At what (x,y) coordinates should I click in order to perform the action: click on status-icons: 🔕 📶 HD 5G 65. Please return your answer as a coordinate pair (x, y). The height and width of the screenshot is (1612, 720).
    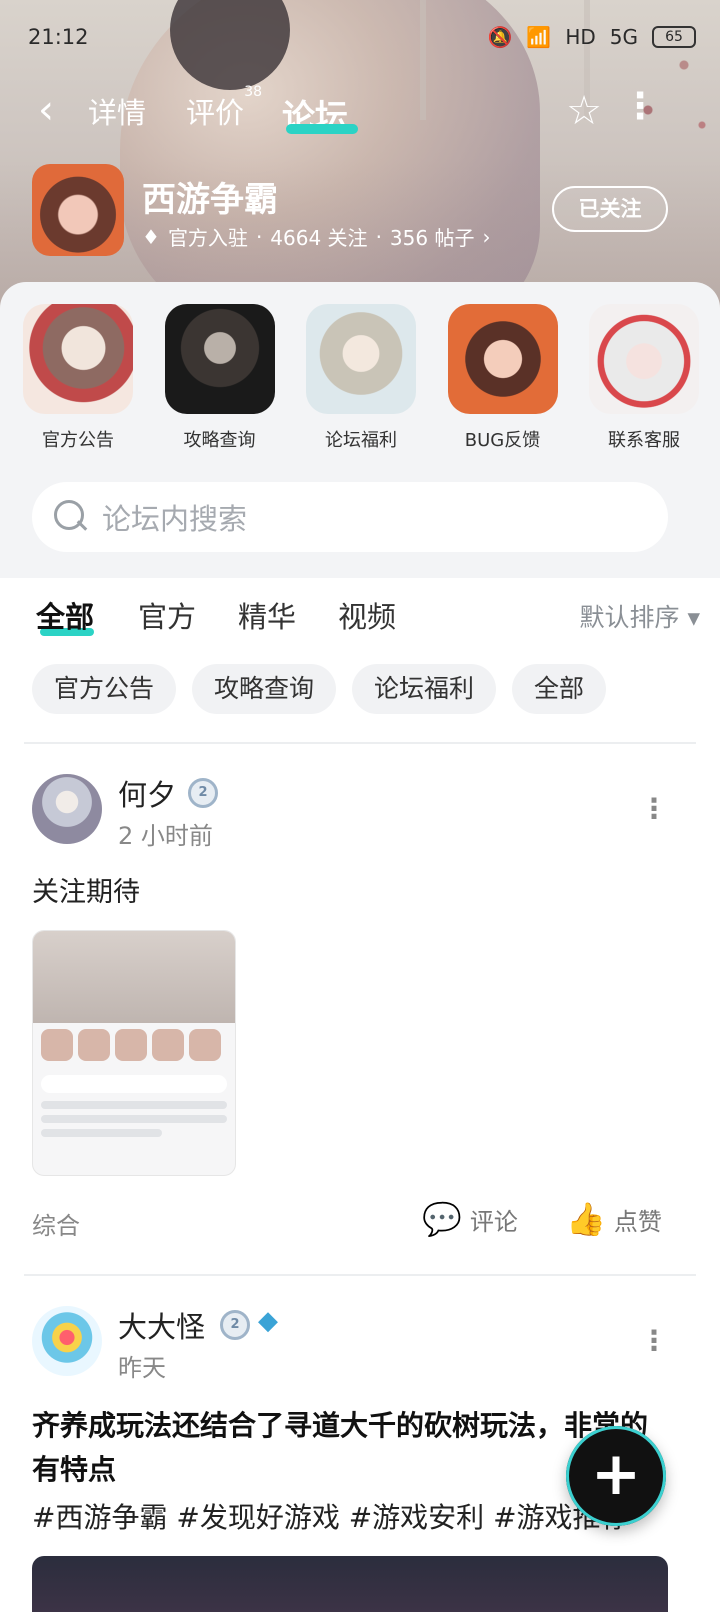
    Looking at the image, I should click on (591, 37).